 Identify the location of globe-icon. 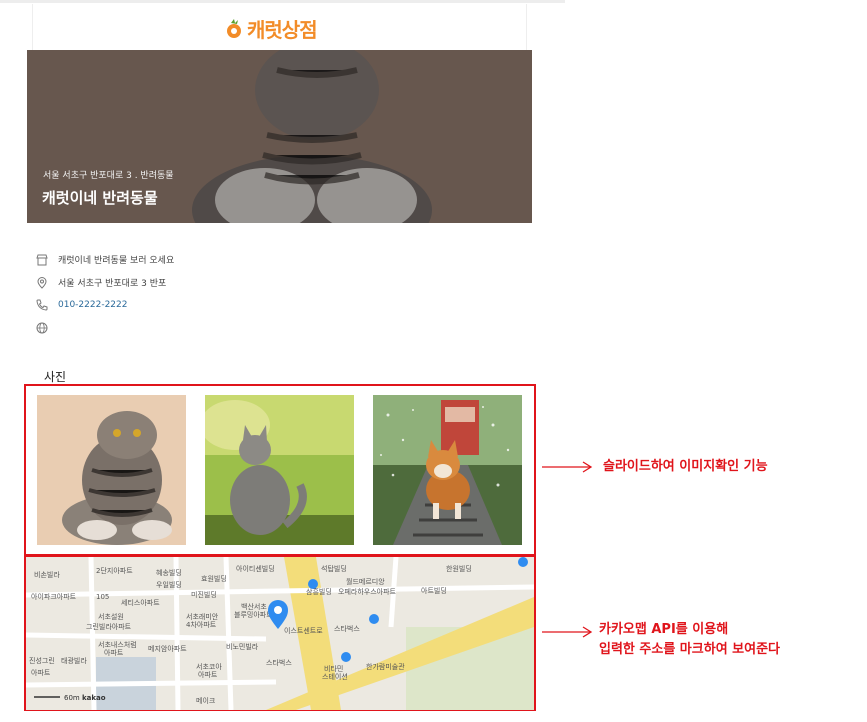
(42, 328).